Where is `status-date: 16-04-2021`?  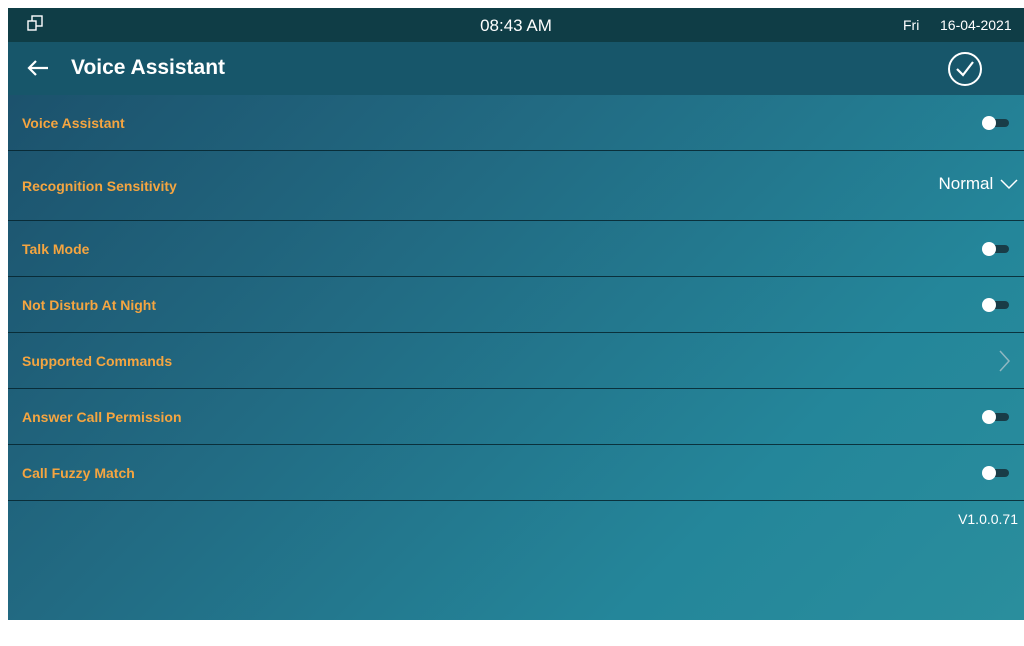
status-date: 16-04-2021 is located at coordinates (976, 25).